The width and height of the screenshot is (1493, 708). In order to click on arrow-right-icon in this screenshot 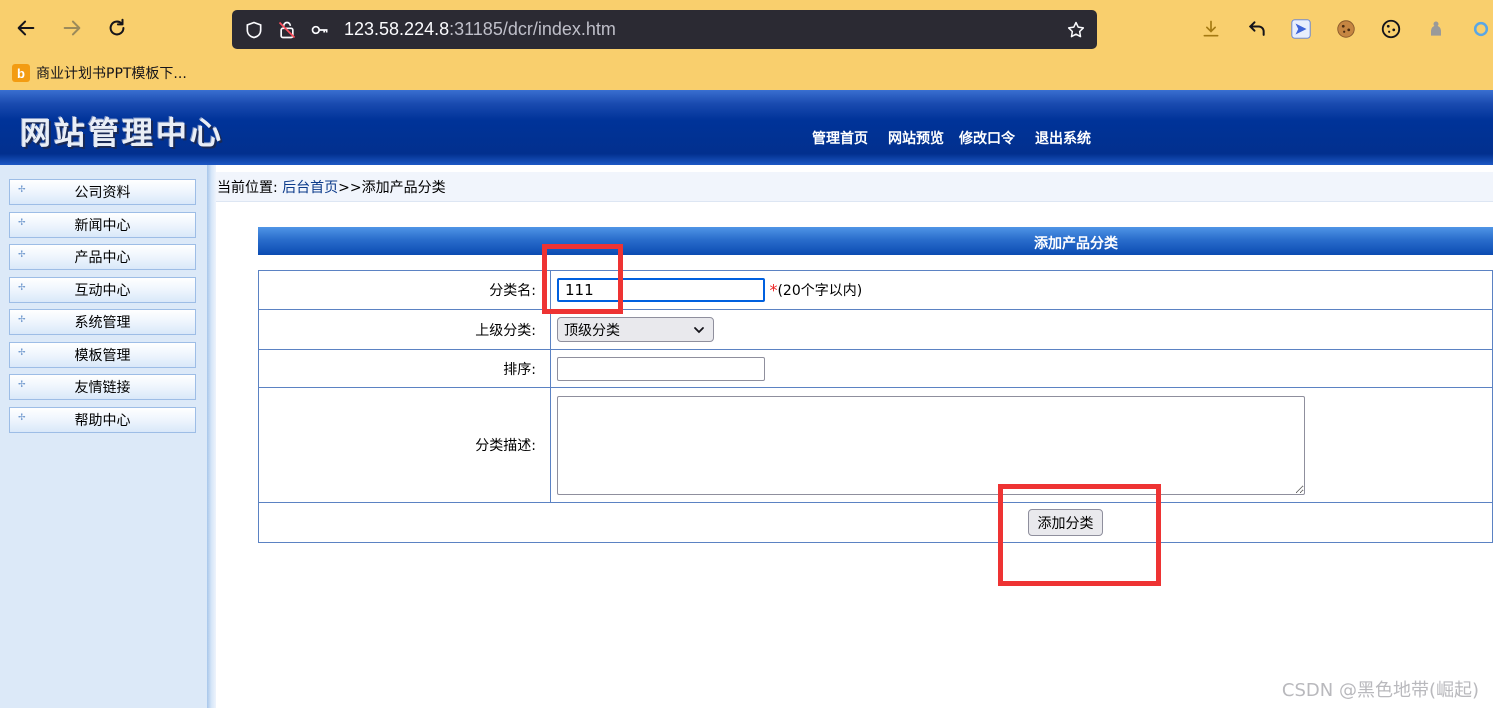, I will do `click(72, 28)`.